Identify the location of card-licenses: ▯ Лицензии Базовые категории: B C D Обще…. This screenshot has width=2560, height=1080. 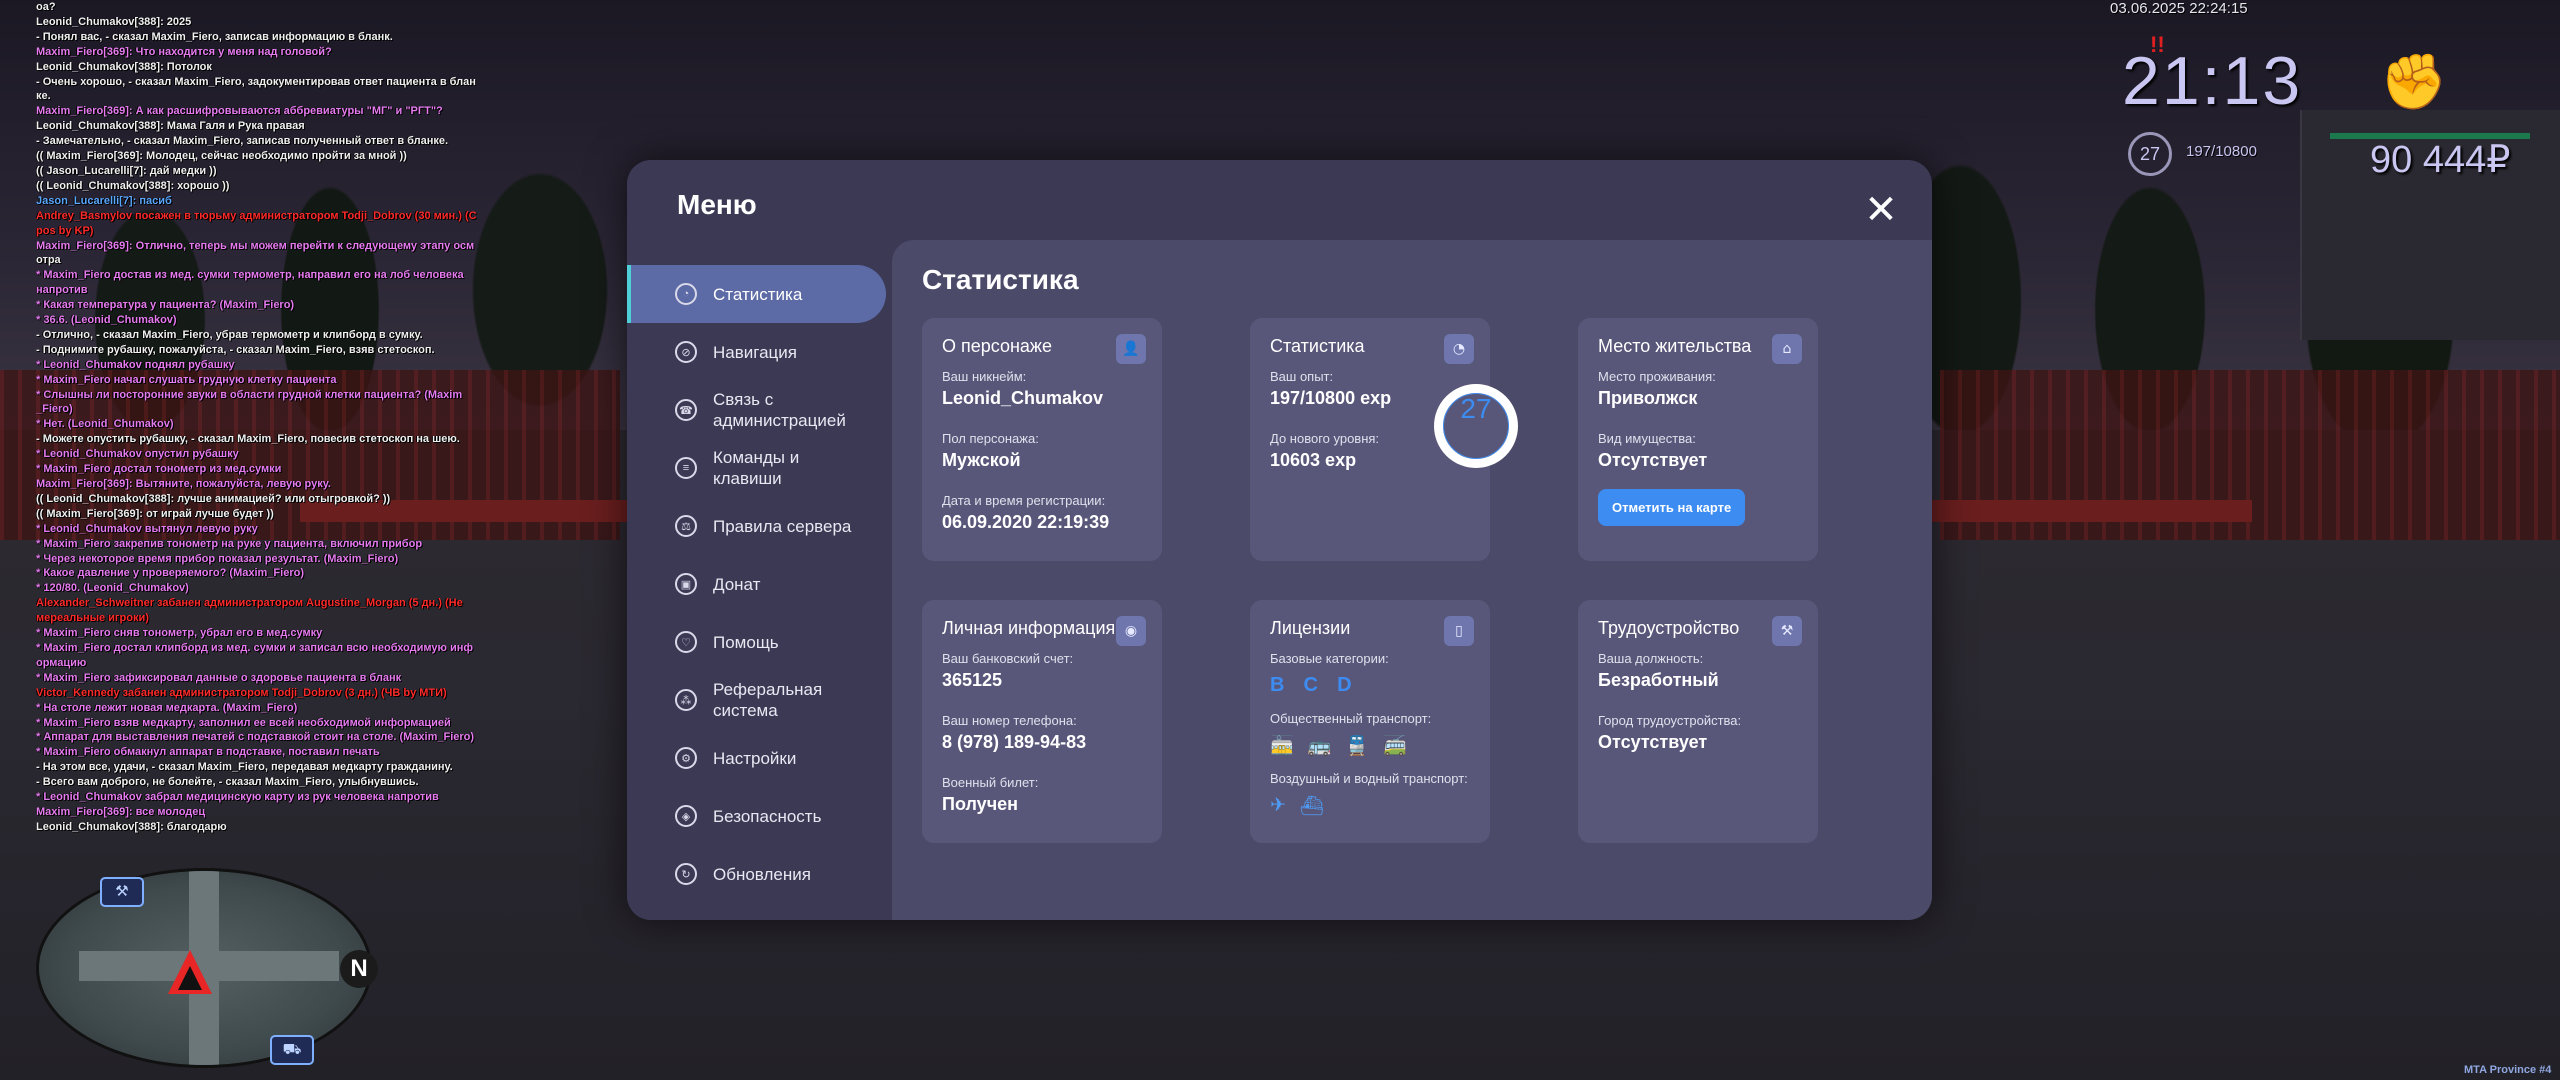
(1370, 721).